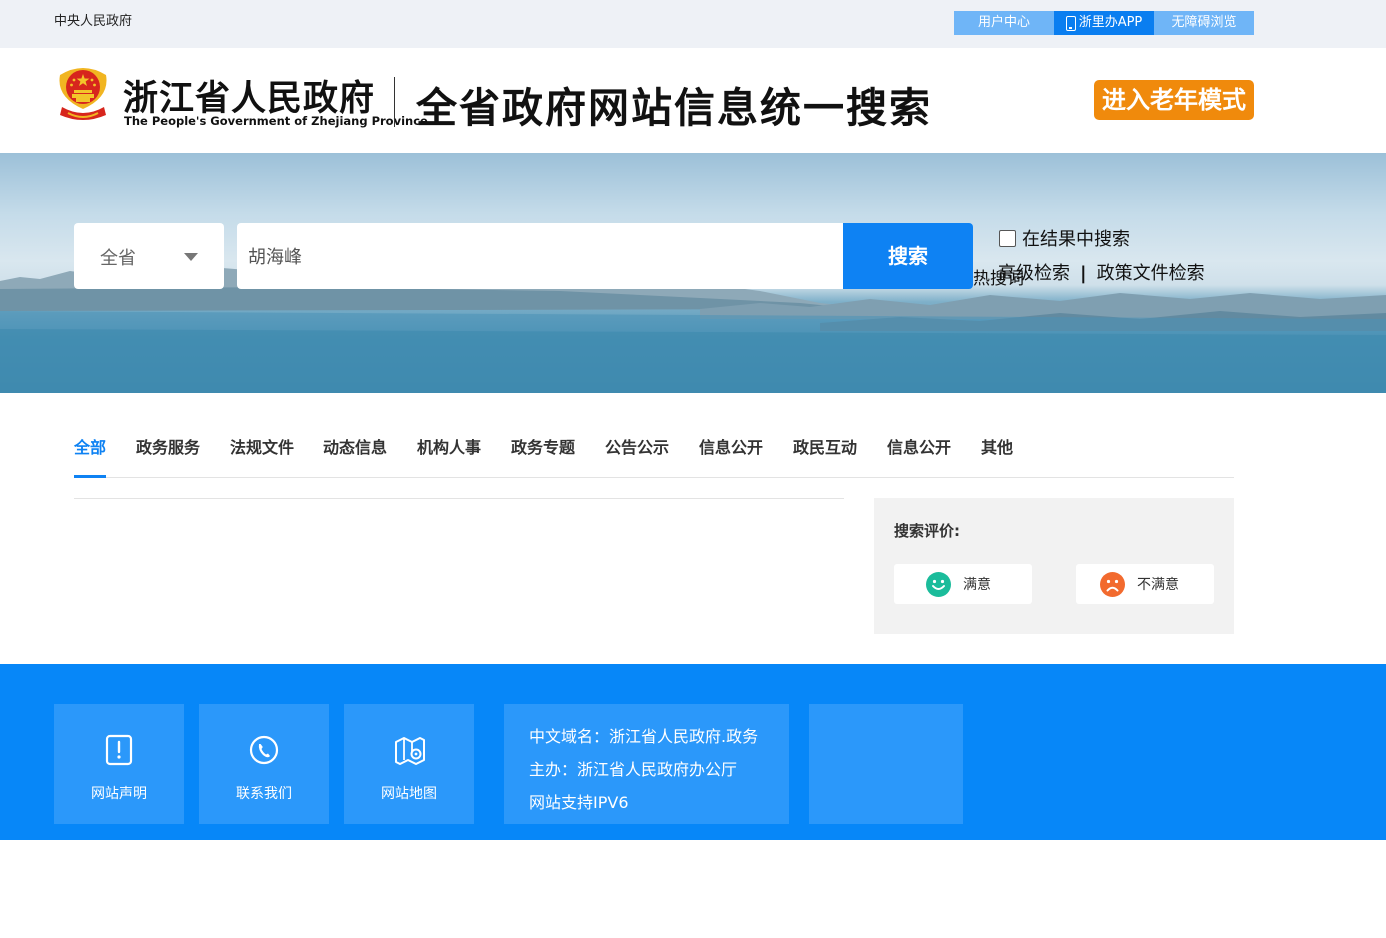 The image size is (1386, 938). I want to click on scope-value: 全省, so click(118, 258).